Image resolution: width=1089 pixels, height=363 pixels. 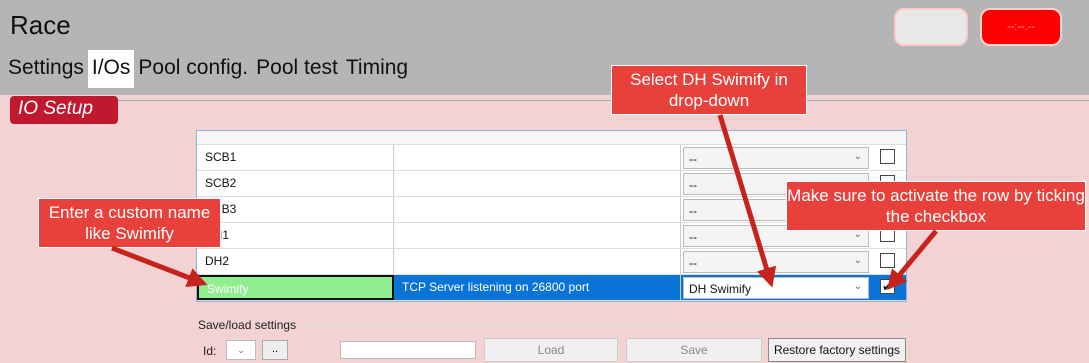 What do you see at coordinates (408, 350) in the screenshot?
I see `settings-name-input` at bounding box center [408, 350].